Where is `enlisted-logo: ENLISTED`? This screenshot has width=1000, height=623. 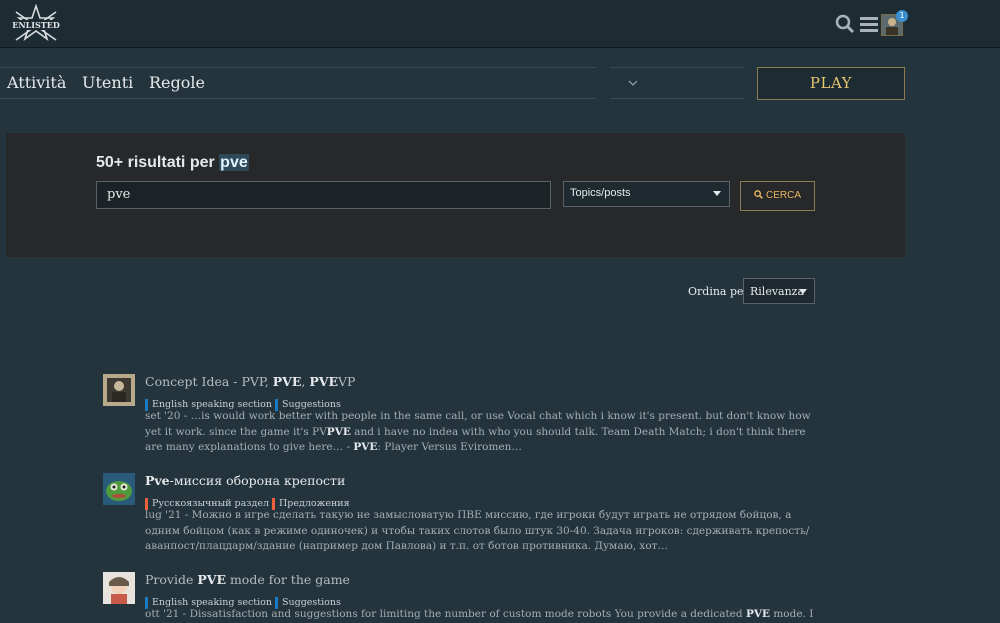 enlisted-logo: ENLISTED is located at coordinates (36, 23).